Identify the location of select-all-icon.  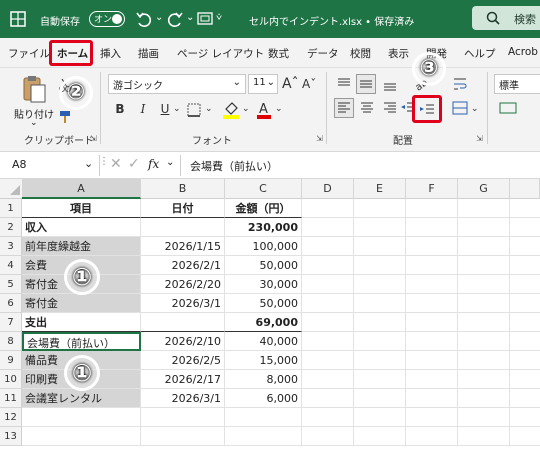
(15, 190).